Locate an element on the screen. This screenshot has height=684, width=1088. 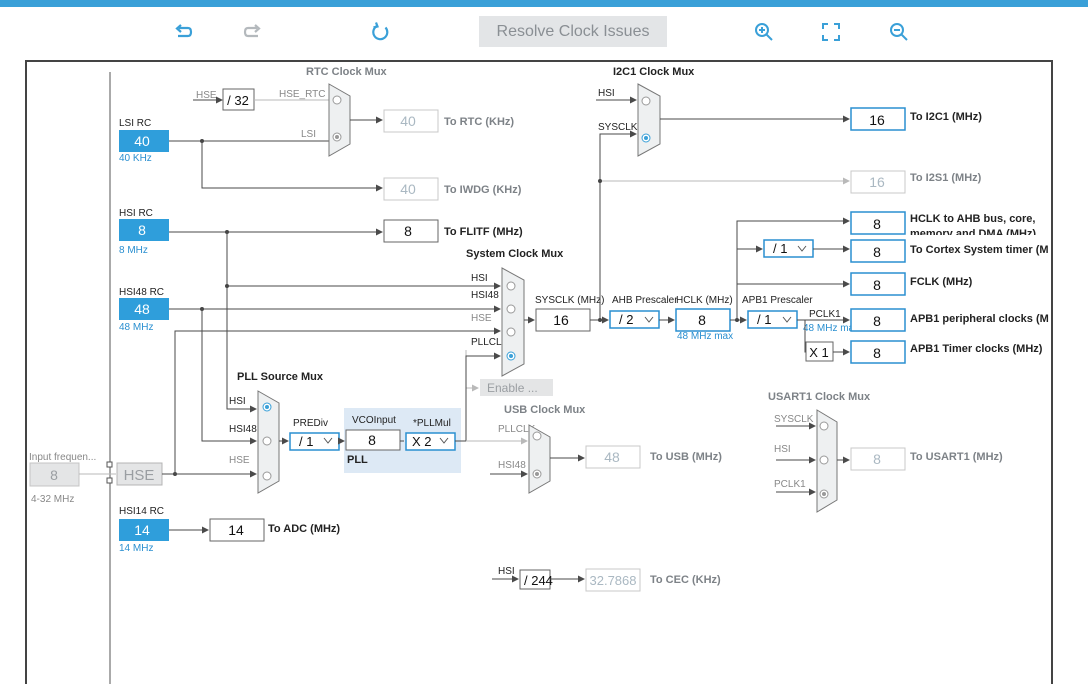
hsi-rc-freq: 8 MHz is located at coordinates (133, 250).